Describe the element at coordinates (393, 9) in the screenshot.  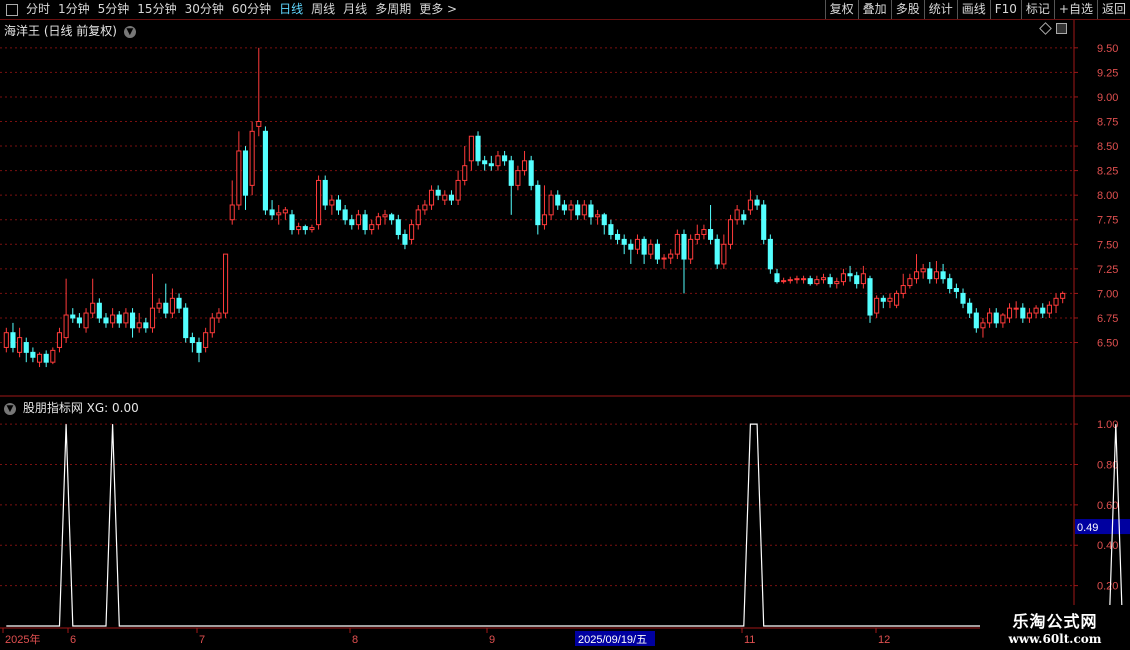
I see `period-tab: 多周期` at that location.